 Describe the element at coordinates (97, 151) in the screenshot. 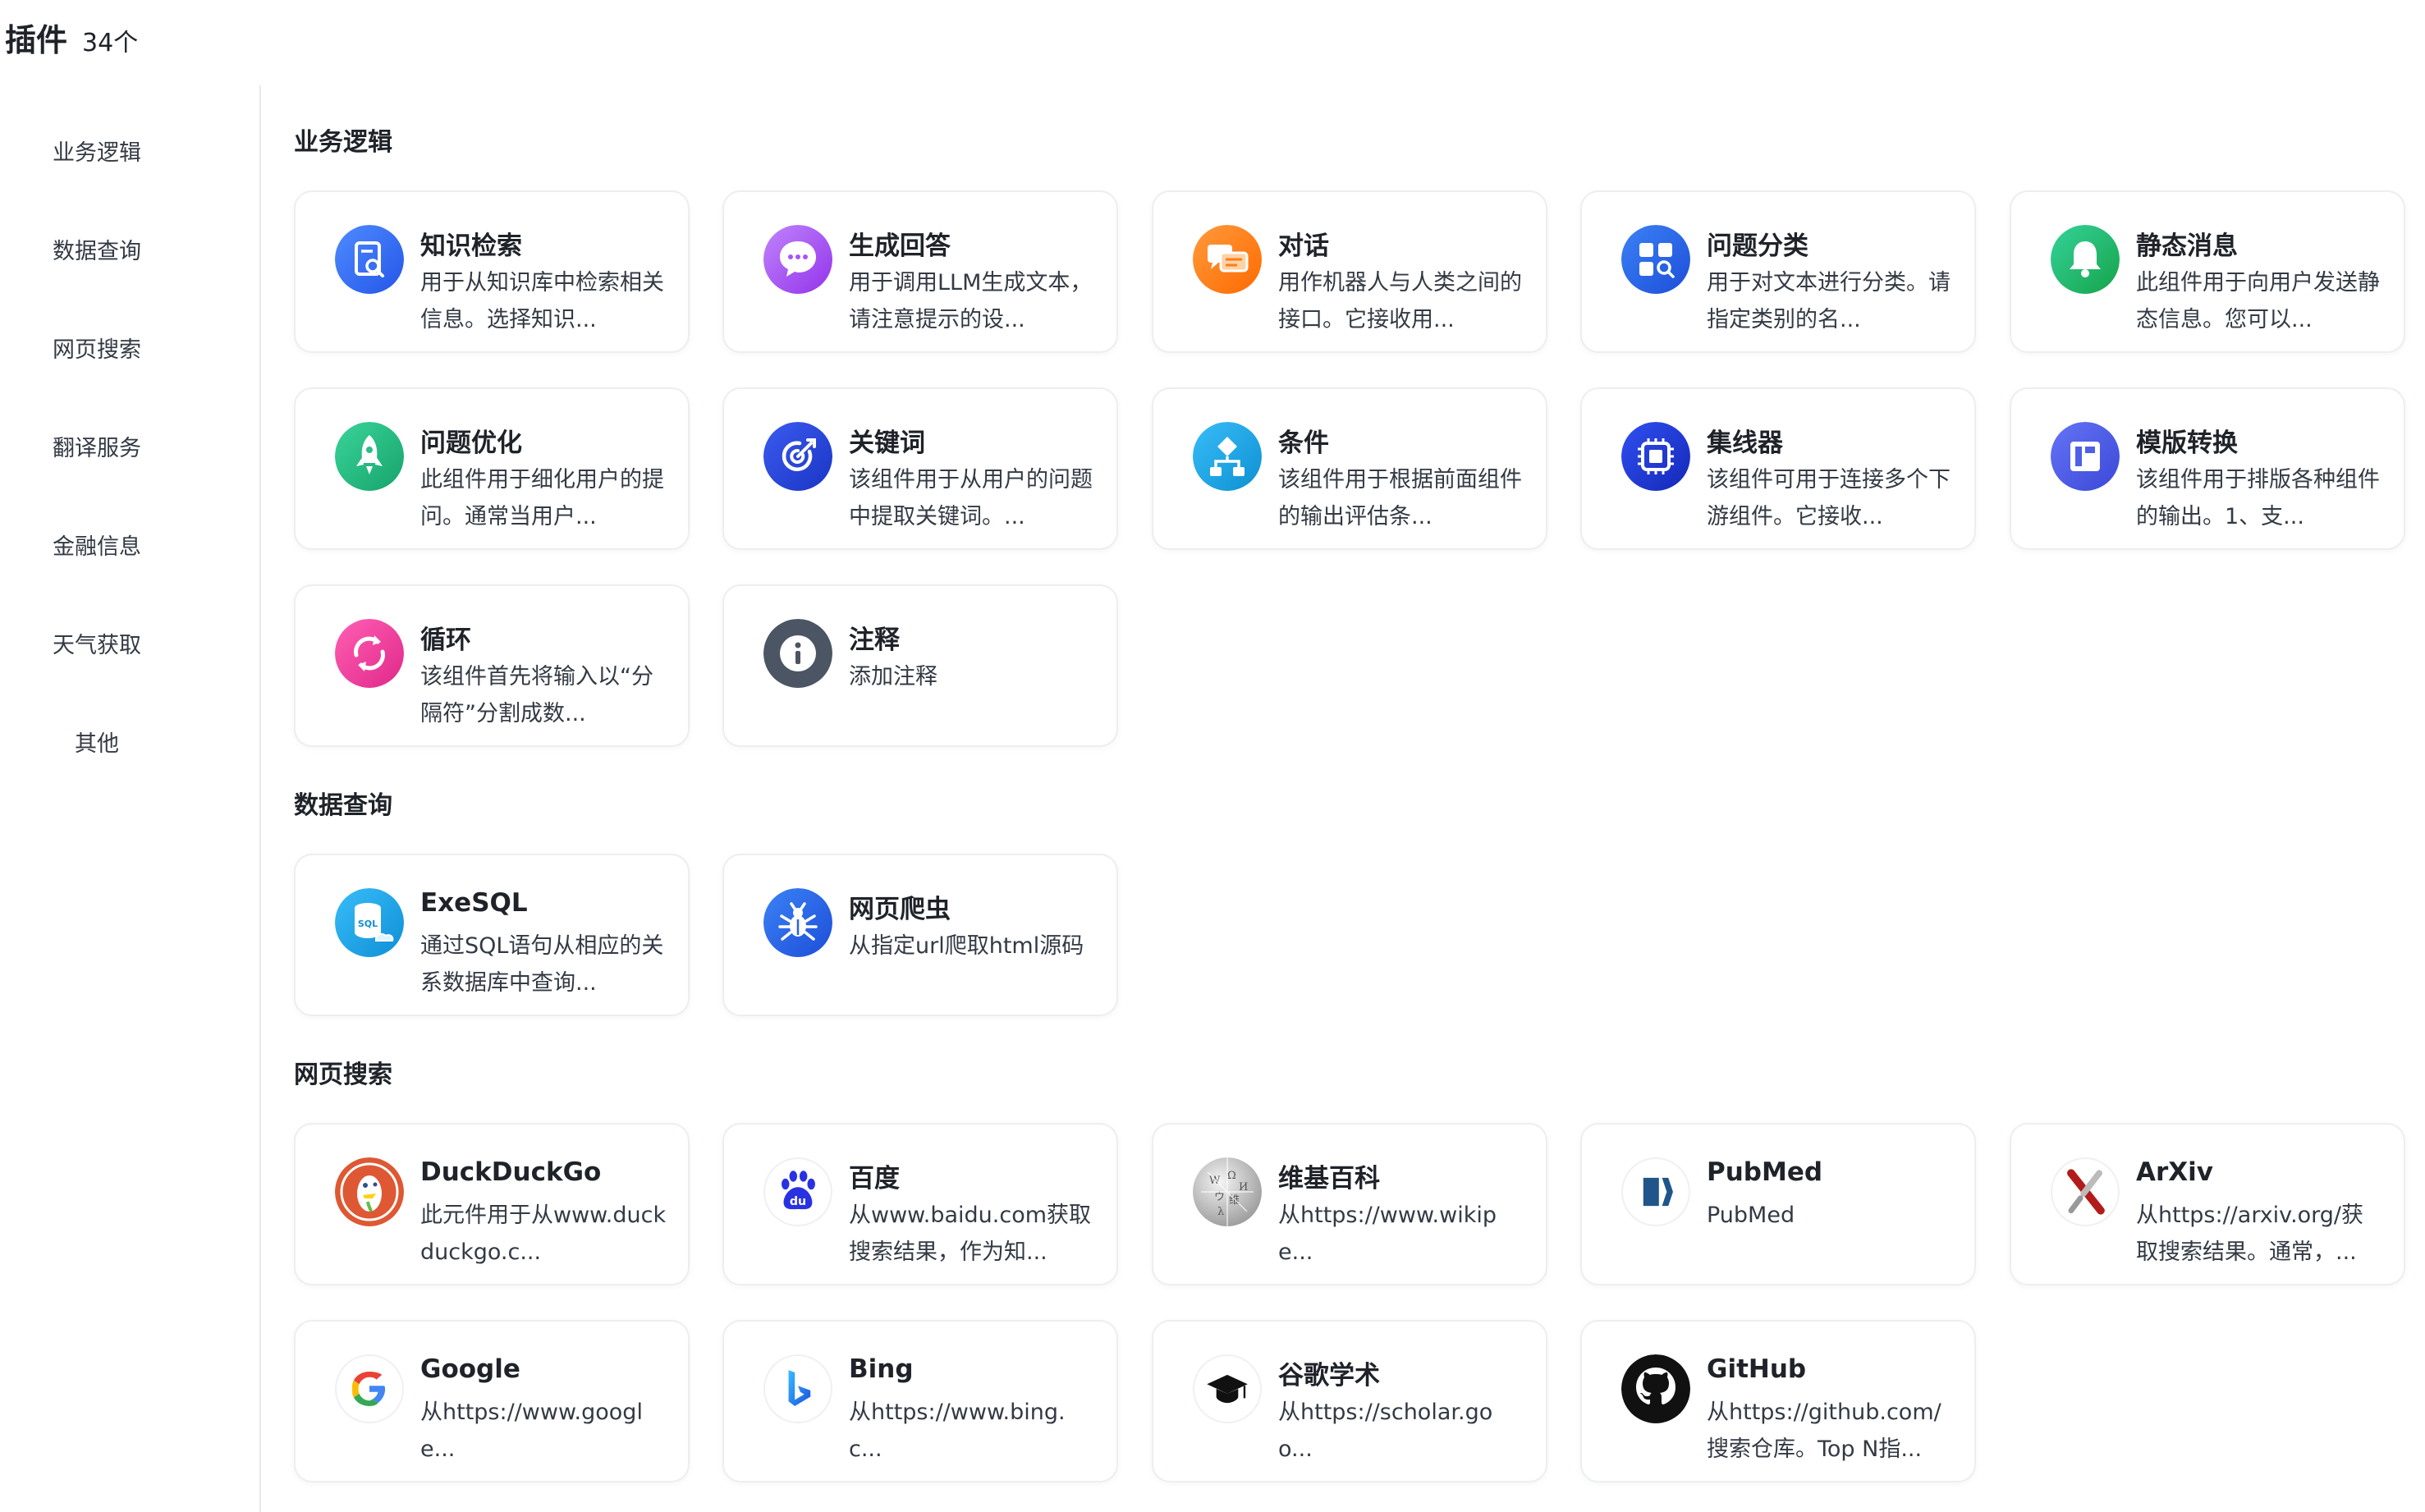

I see `sidebar-item-business-logic: 业务逻辑` at that location.